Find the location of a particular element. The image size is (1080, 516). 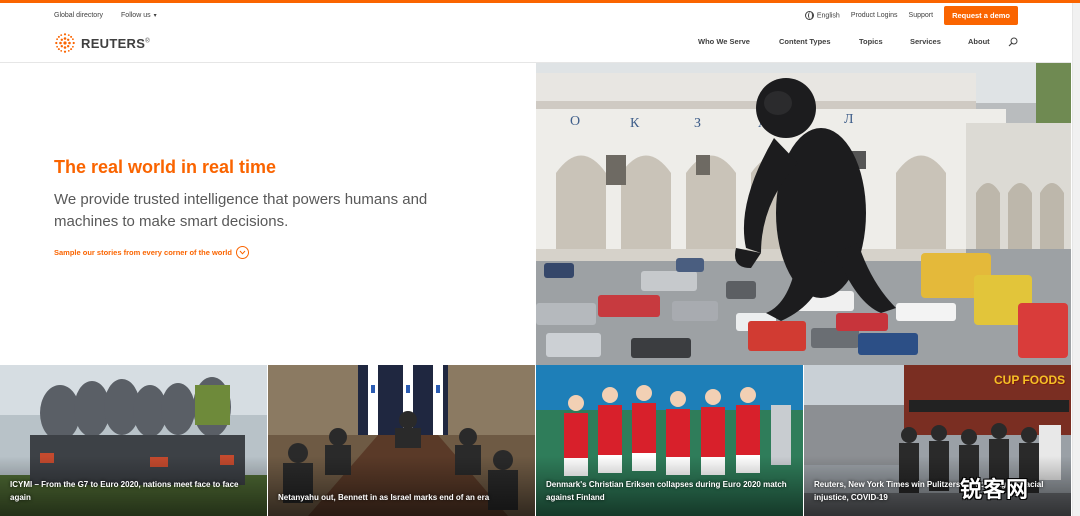

svg-text: К is located at coordinates (635, 123).